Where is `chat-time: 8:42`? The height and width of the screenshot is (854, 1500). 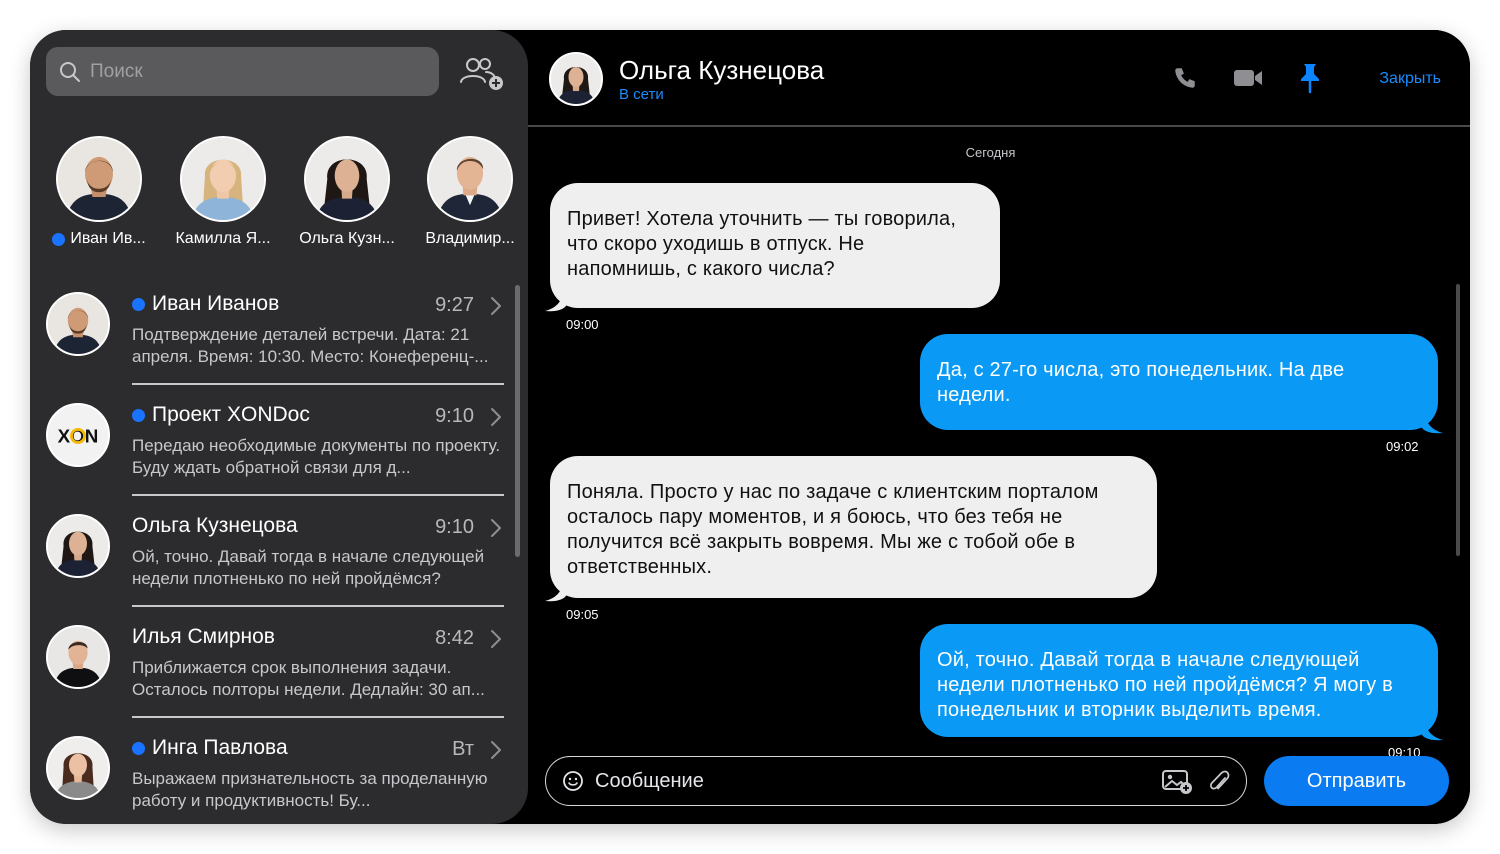 chat-time: 8:42 is located at coordinates (454, 638).